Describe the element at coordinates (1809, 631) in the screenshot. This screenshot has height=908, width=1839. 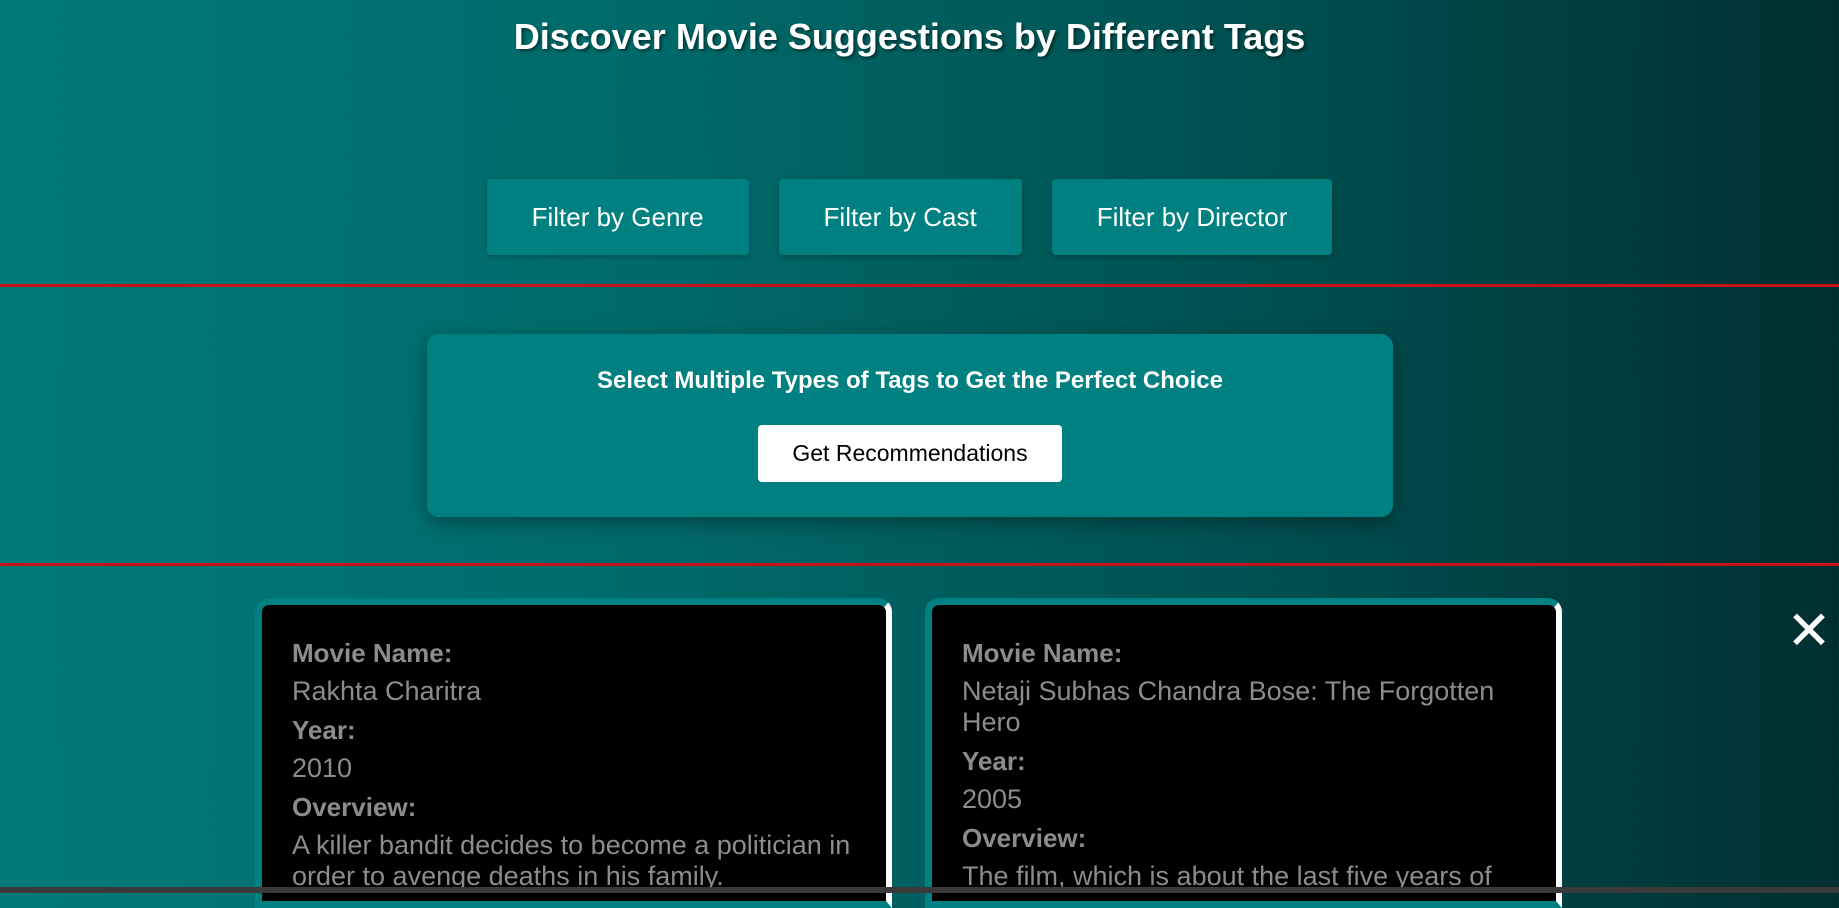
I see `close-icon: ✕` at that location.